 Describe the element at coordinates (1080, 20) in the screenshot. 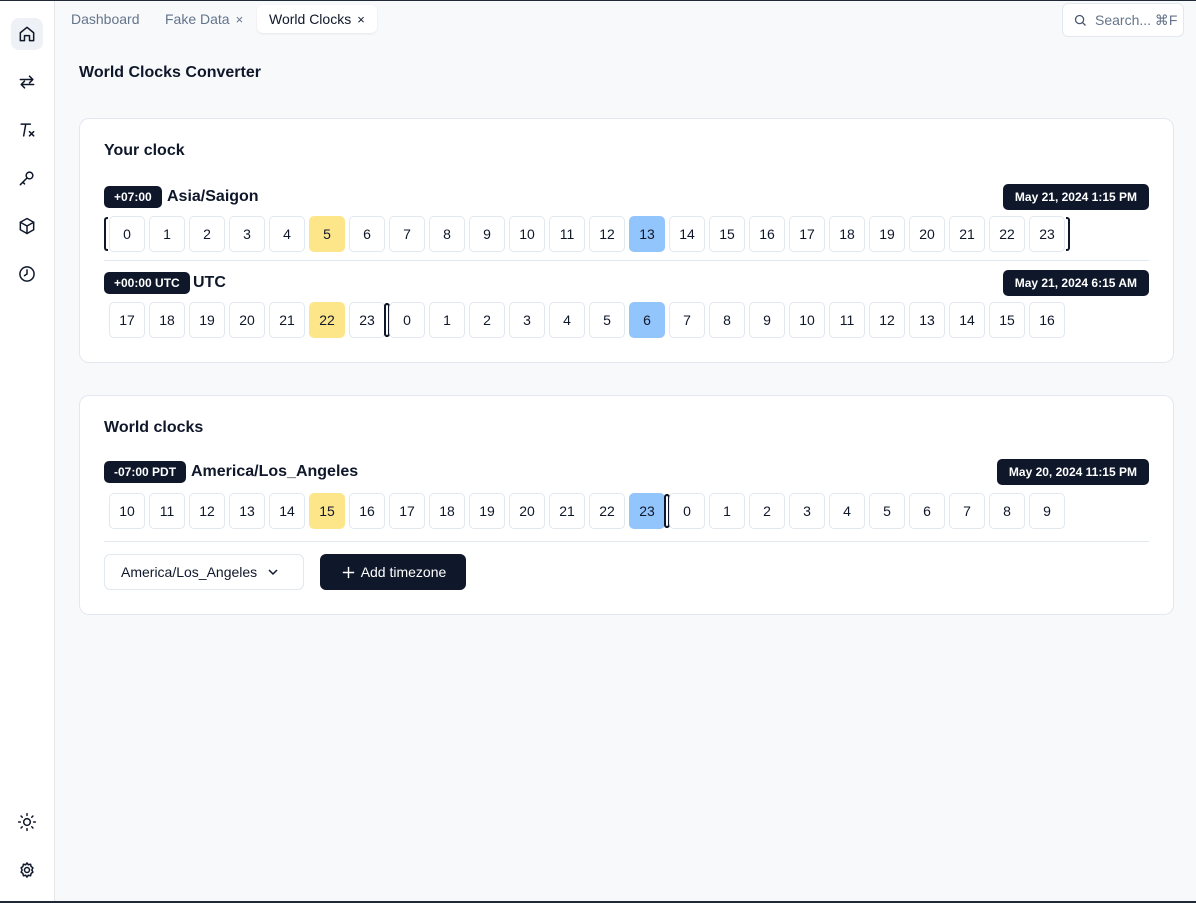

I see `search-icon` at that location.